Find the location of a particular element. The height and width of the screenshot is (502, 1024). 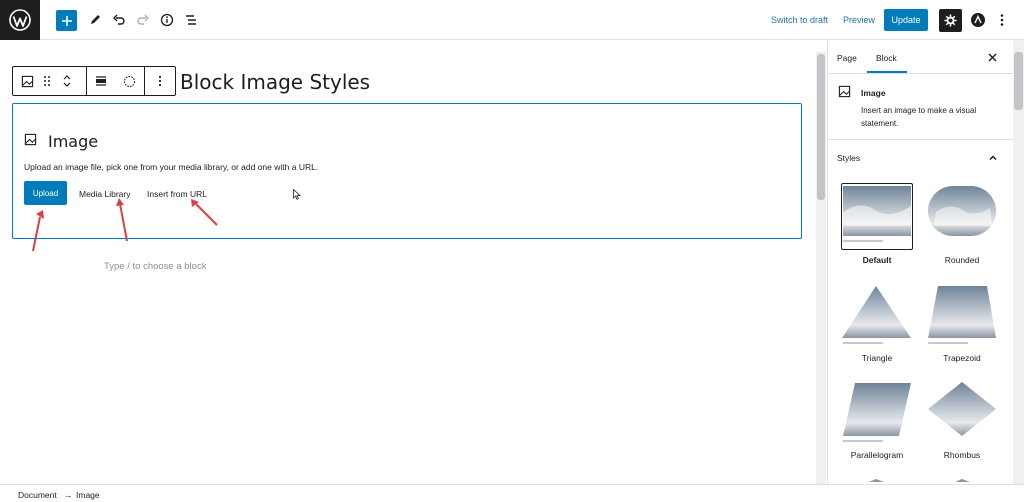

style-label-rounded: Rounded is located at coordinates (962, 260).